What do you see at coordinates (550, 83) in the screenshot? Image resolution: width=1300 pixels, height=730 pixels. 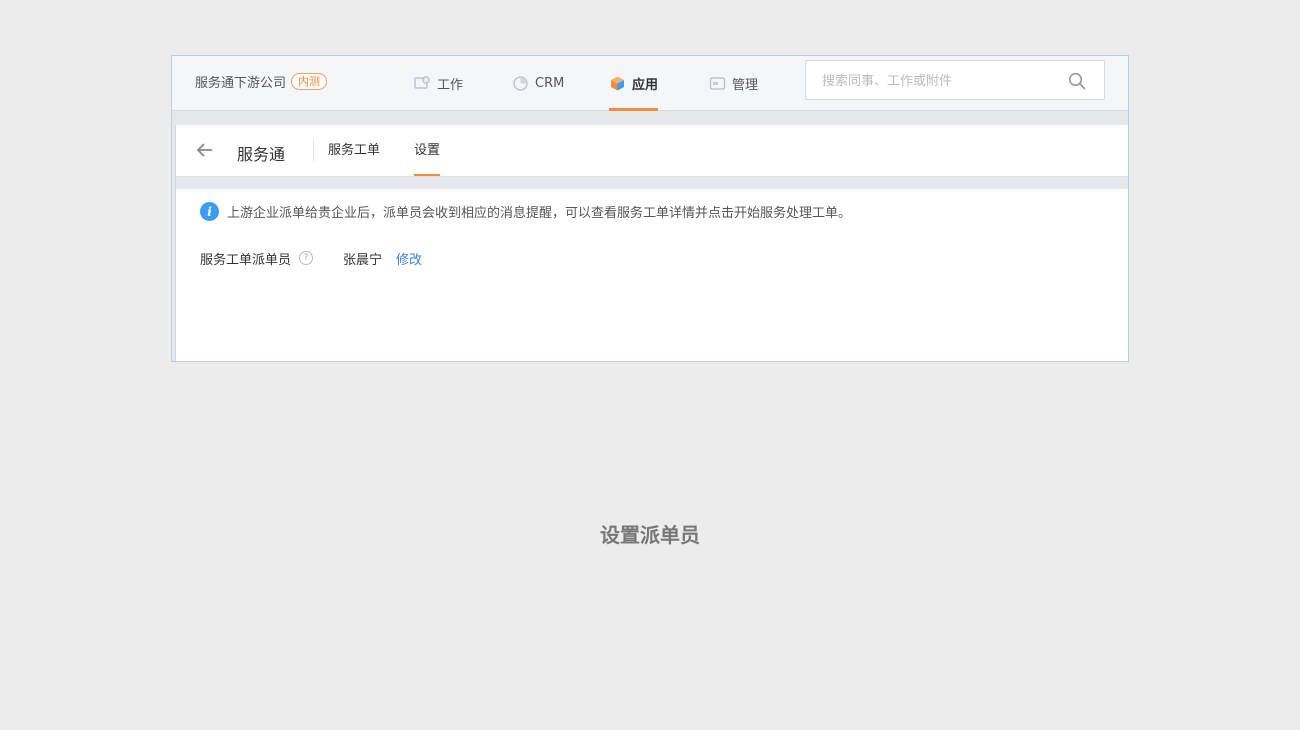 I see `nav-crm-label: CRM` at bounding box center [550, 83].